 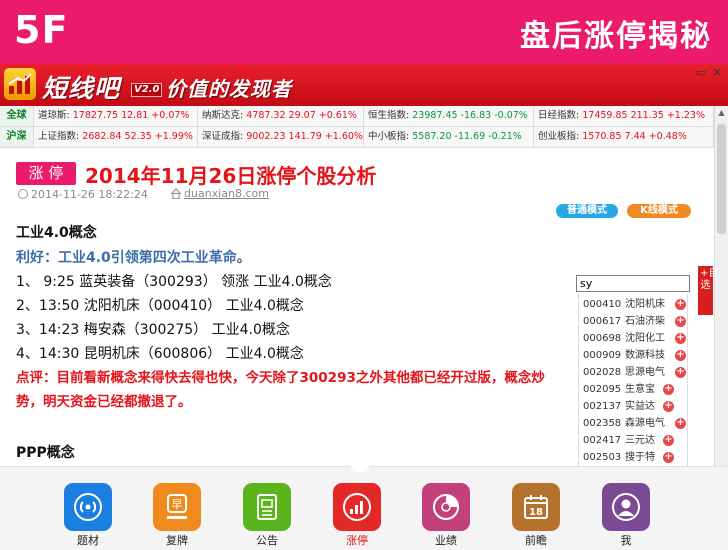 I want to click on article-source: duanxian8.com, so click(x=219, y=193).